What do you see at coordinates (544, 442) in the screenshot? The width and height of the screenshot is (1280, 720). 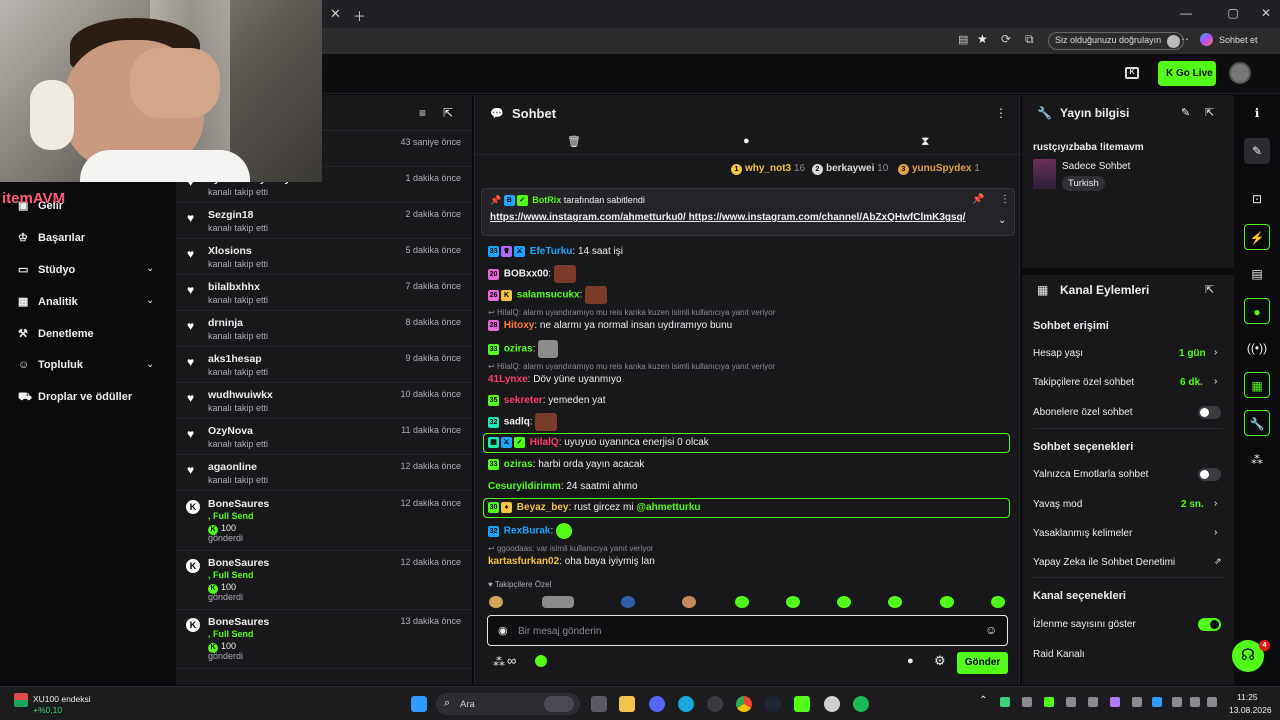 I see `chat-username: HilalQ` at bounding box center [544, 442].